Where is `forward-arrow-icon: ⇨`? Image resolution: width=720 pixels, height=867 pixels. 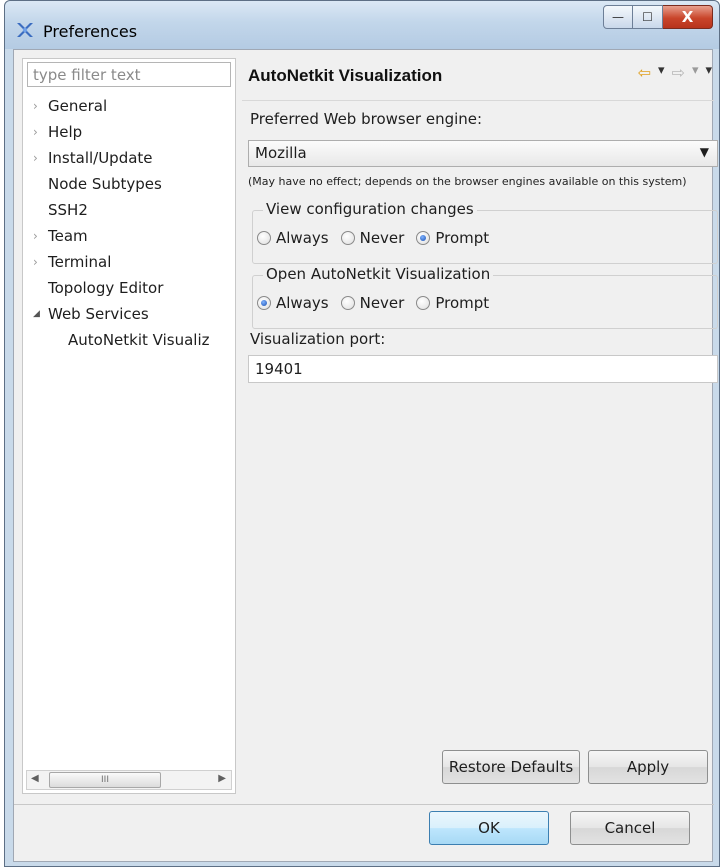
forward-arrow-icon: ⇨ is located at coordinates (678, 72).